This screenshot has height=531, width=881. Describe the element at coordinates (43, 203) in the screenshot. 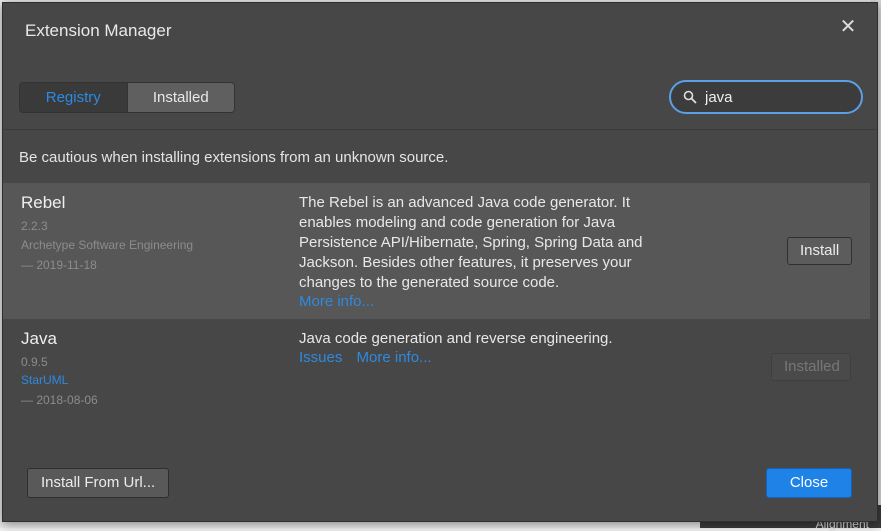

I see `extension-name: Rebel` at that location.